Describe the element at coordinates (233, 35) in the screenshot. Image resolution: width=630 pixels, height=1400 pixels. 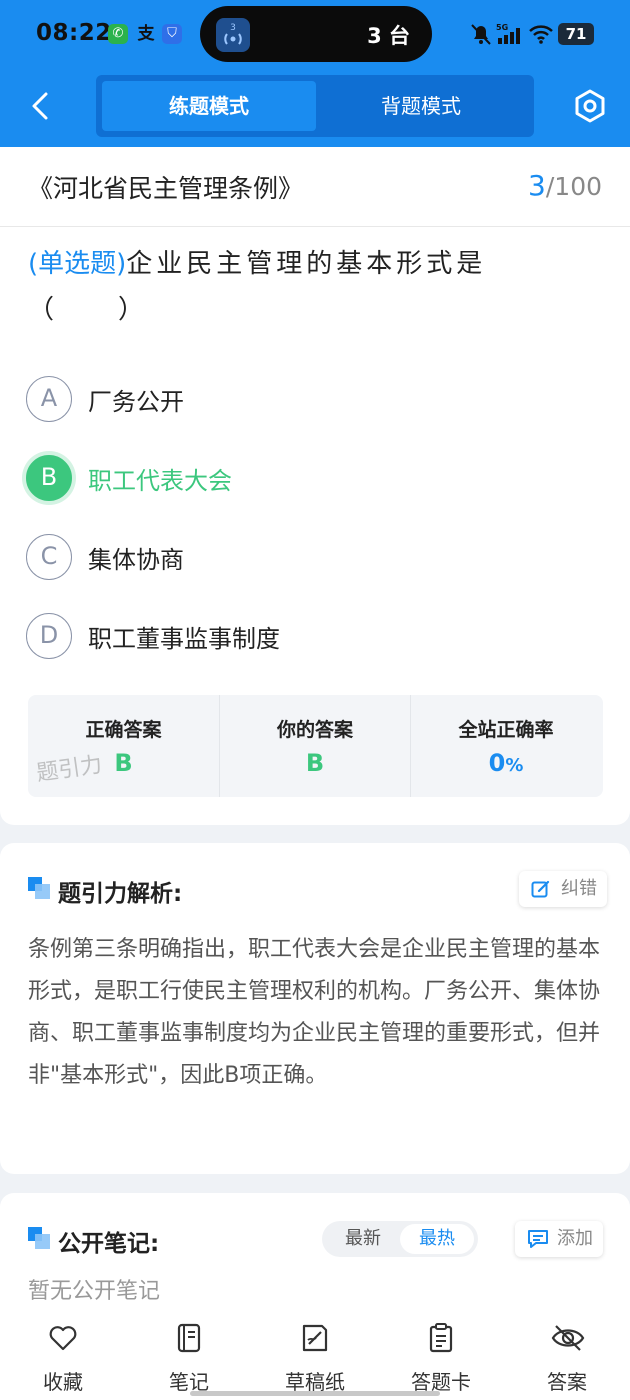
I see `broadcast-icon: 3` at that location.